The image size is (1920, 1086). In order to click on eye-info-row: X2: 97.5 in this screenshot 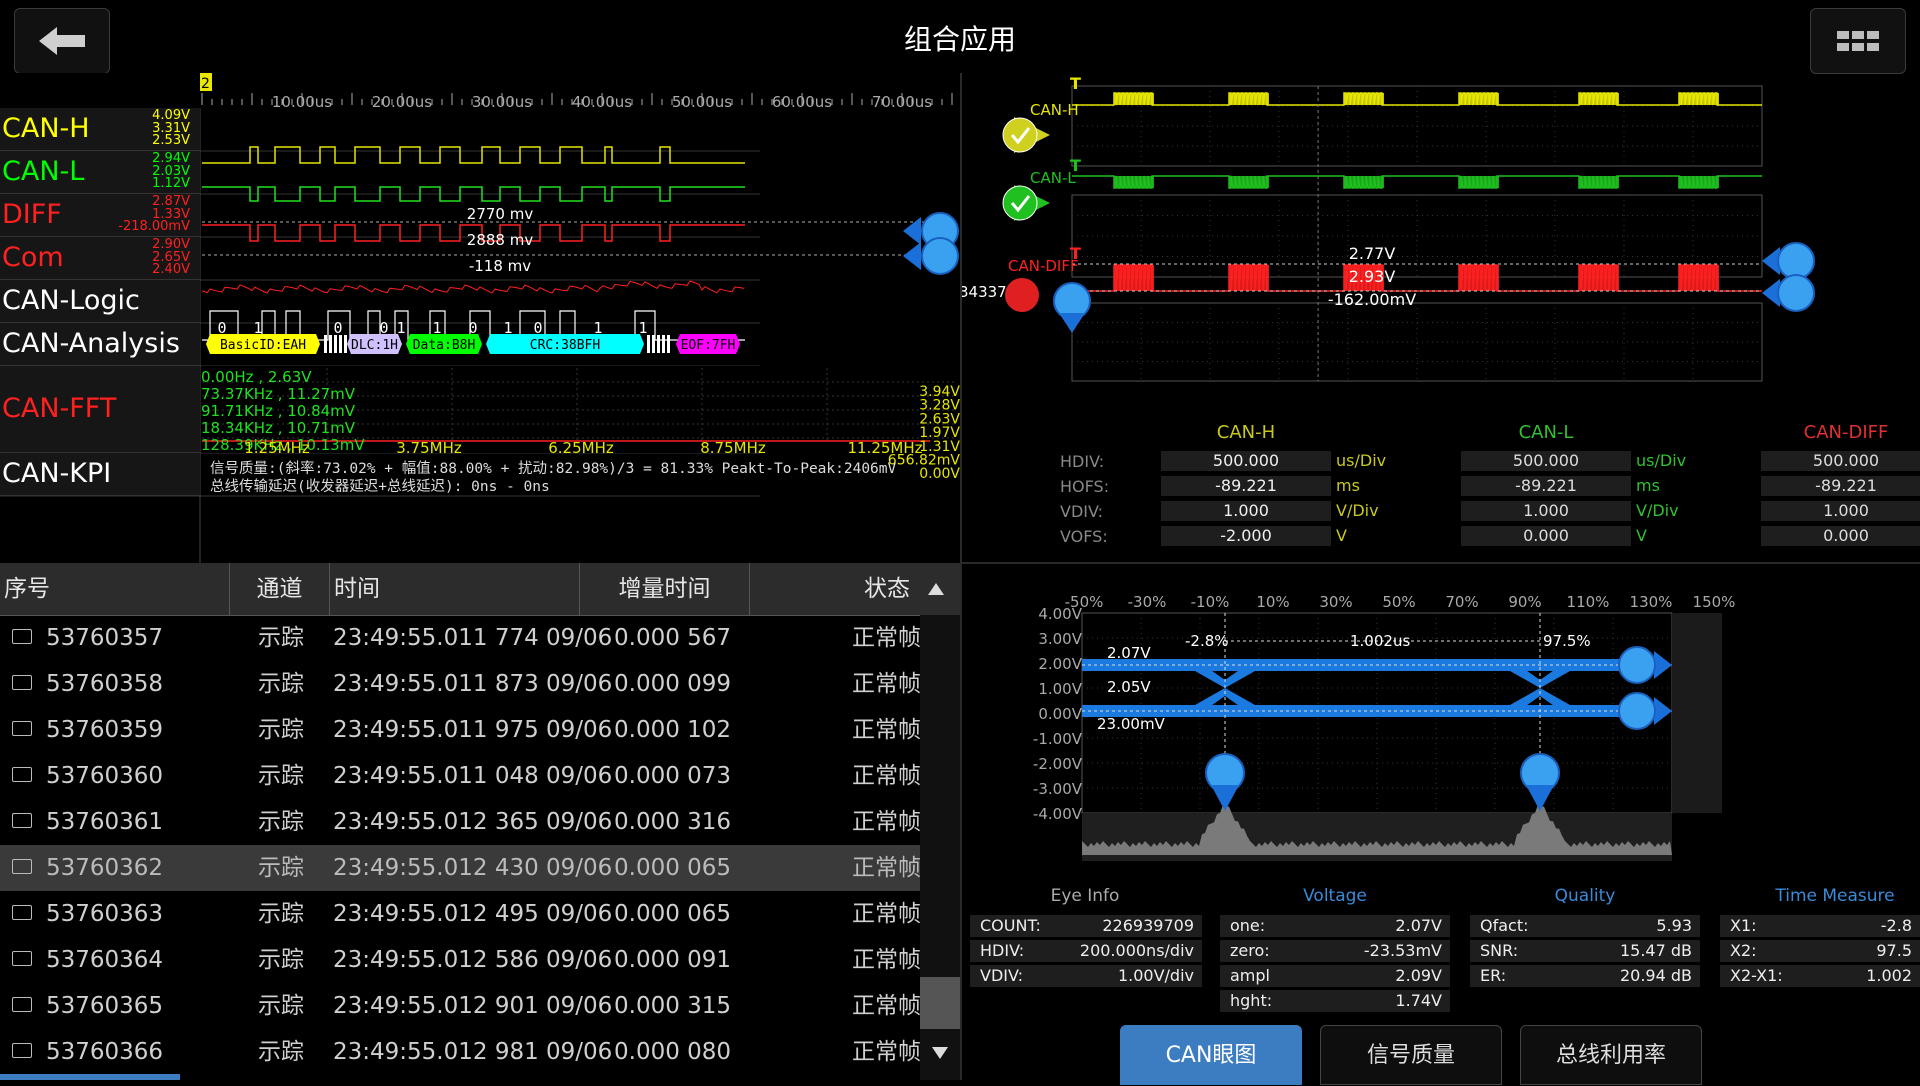, I will do `click(1820, 951)`.